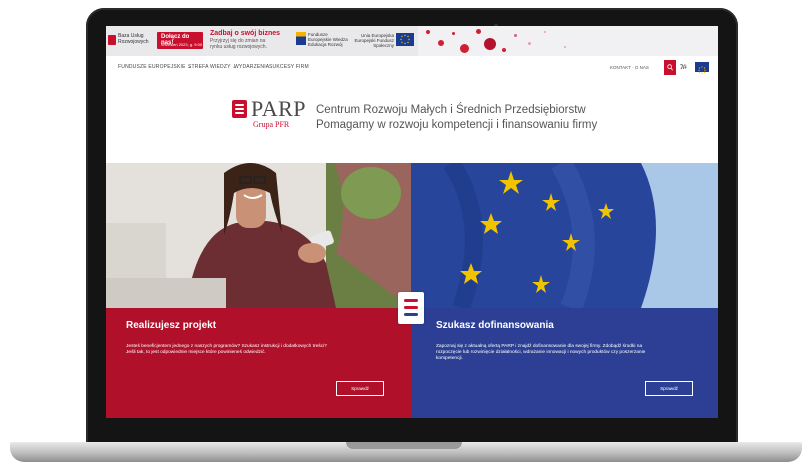 The width and height of the screenshot is (810, 470). What do you see at coordinates (564, 235) in the screenshot?
I see `hero-image-eu-flag` at bounding box center [564, 235].